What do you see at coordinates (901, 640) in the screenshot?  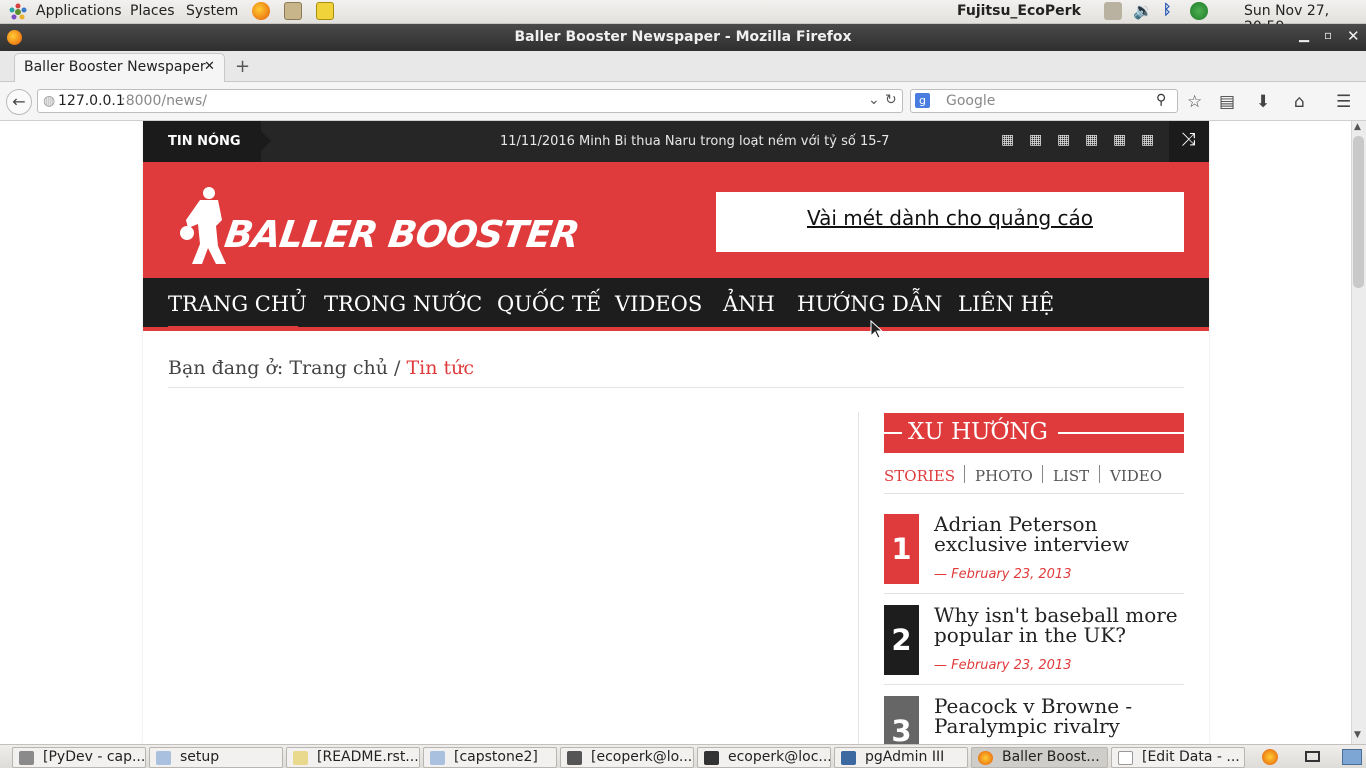 I see `story-rank-2: 2` at bounding box center [901, 640].